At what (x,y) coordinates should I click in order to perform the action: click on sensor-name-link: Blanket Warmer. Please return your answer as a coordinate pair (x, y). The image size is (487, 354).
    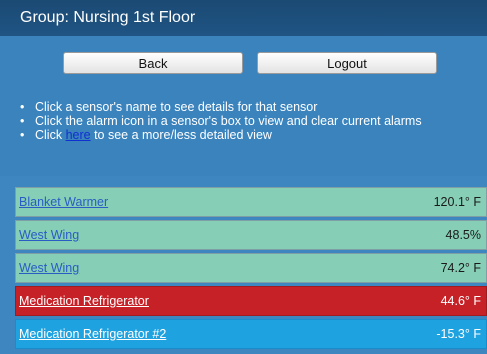
    Looking at the image, I should click on (63, 202).